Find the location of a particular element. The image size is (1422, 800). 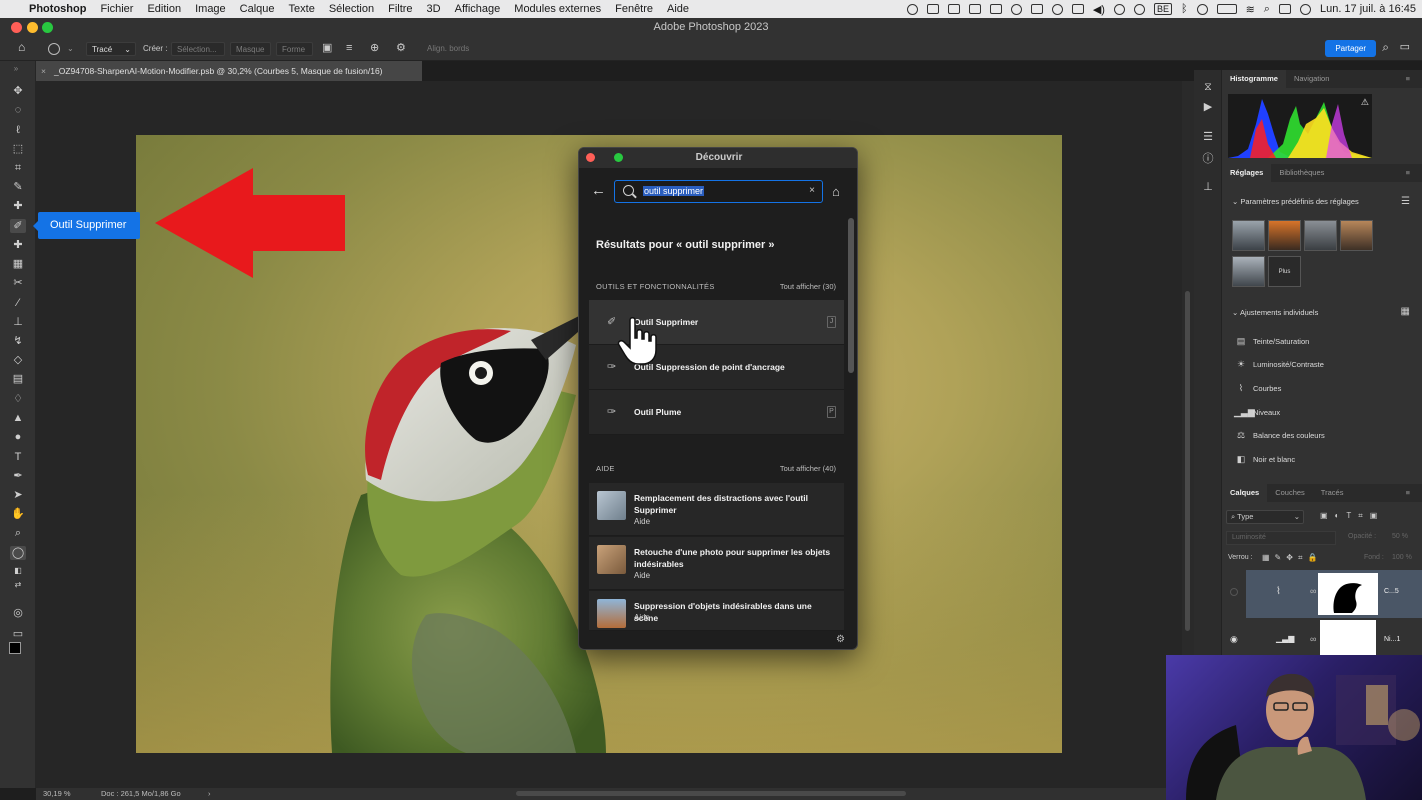

actions-play-icon: ▶ is located at coordinates (1208, 107).